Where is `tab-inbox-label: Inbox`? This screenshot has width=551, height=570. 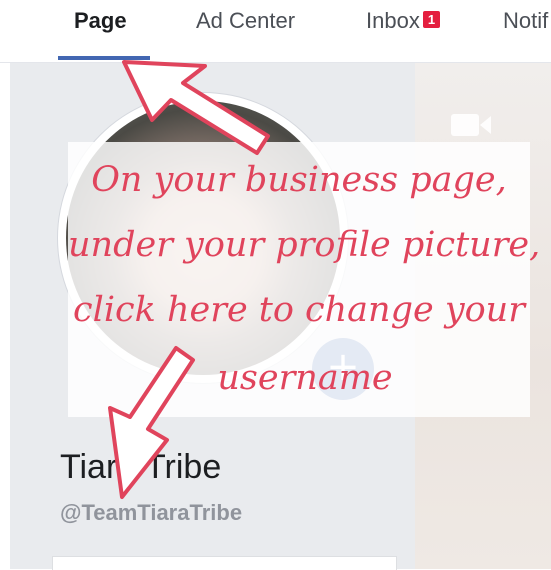
tab-inbox-label: Inbox is located at coordinates (393, 20).